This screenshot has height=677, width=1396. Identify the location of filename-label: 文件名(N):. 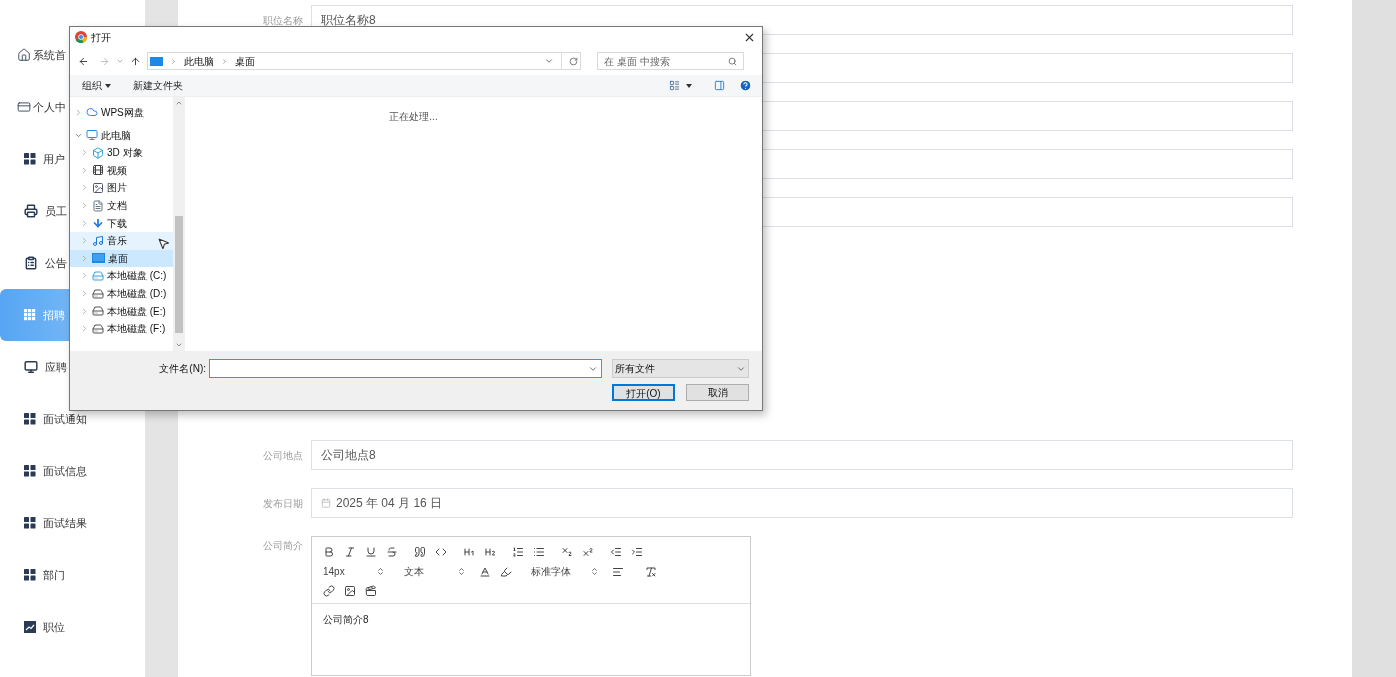
(182, 369).